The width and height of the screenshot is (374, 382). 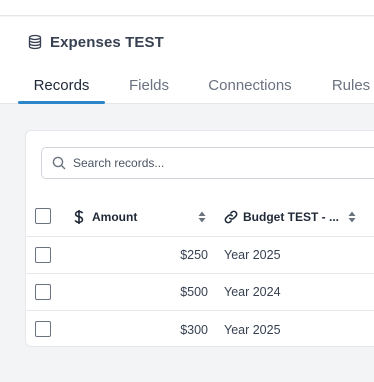 I want to click on object-header: Expenses TEST, so click(x=187, y=42).